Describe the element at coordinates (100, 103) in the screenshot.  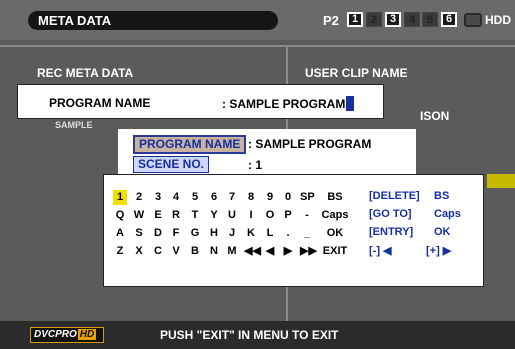
I see `dialog-label: PROGRAM NAME` at that location.